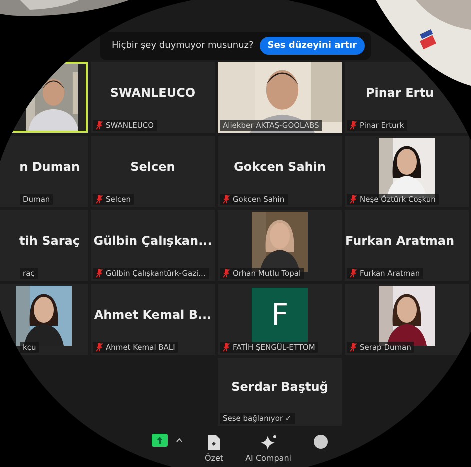 This screenshot has height=467, width=471. I want to click on caret-icon, so click(179, 440).